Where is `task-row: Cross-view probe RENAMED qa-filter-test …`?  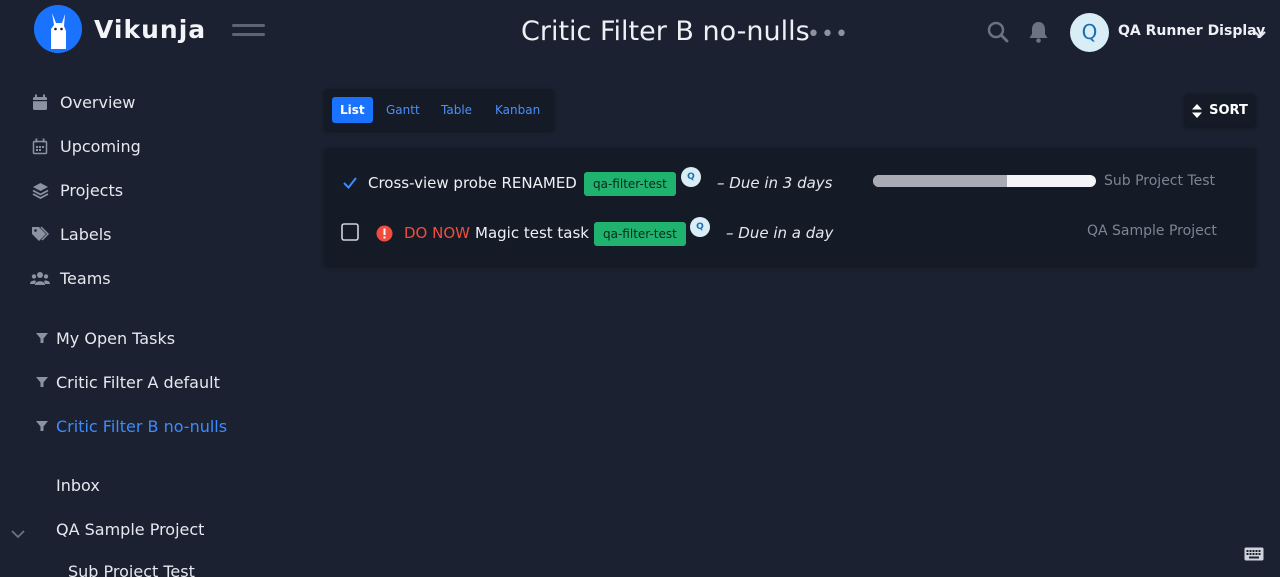 task-row: Cross-view probe RENAMED qa-filter-test … is located at coordinates (790, 183).